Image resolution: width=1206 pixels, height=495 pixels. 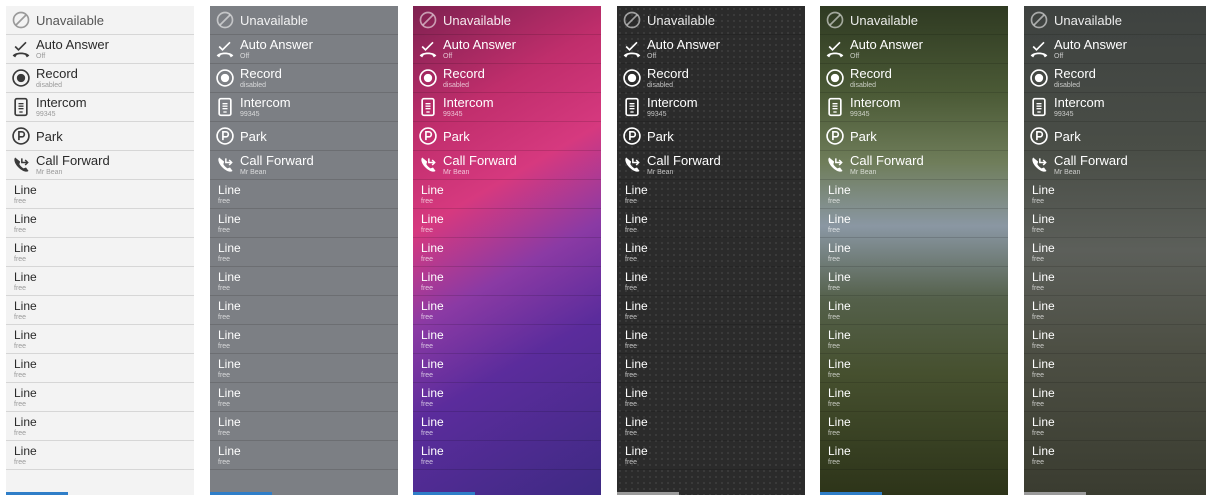 I want to click on record-status: disabled, so click(x=1067, y=85).